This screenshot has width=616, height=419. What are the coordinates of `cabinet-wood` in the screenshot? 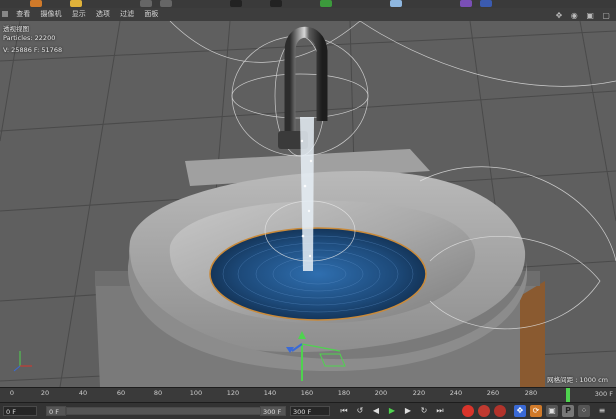 It's located at (532, 334).